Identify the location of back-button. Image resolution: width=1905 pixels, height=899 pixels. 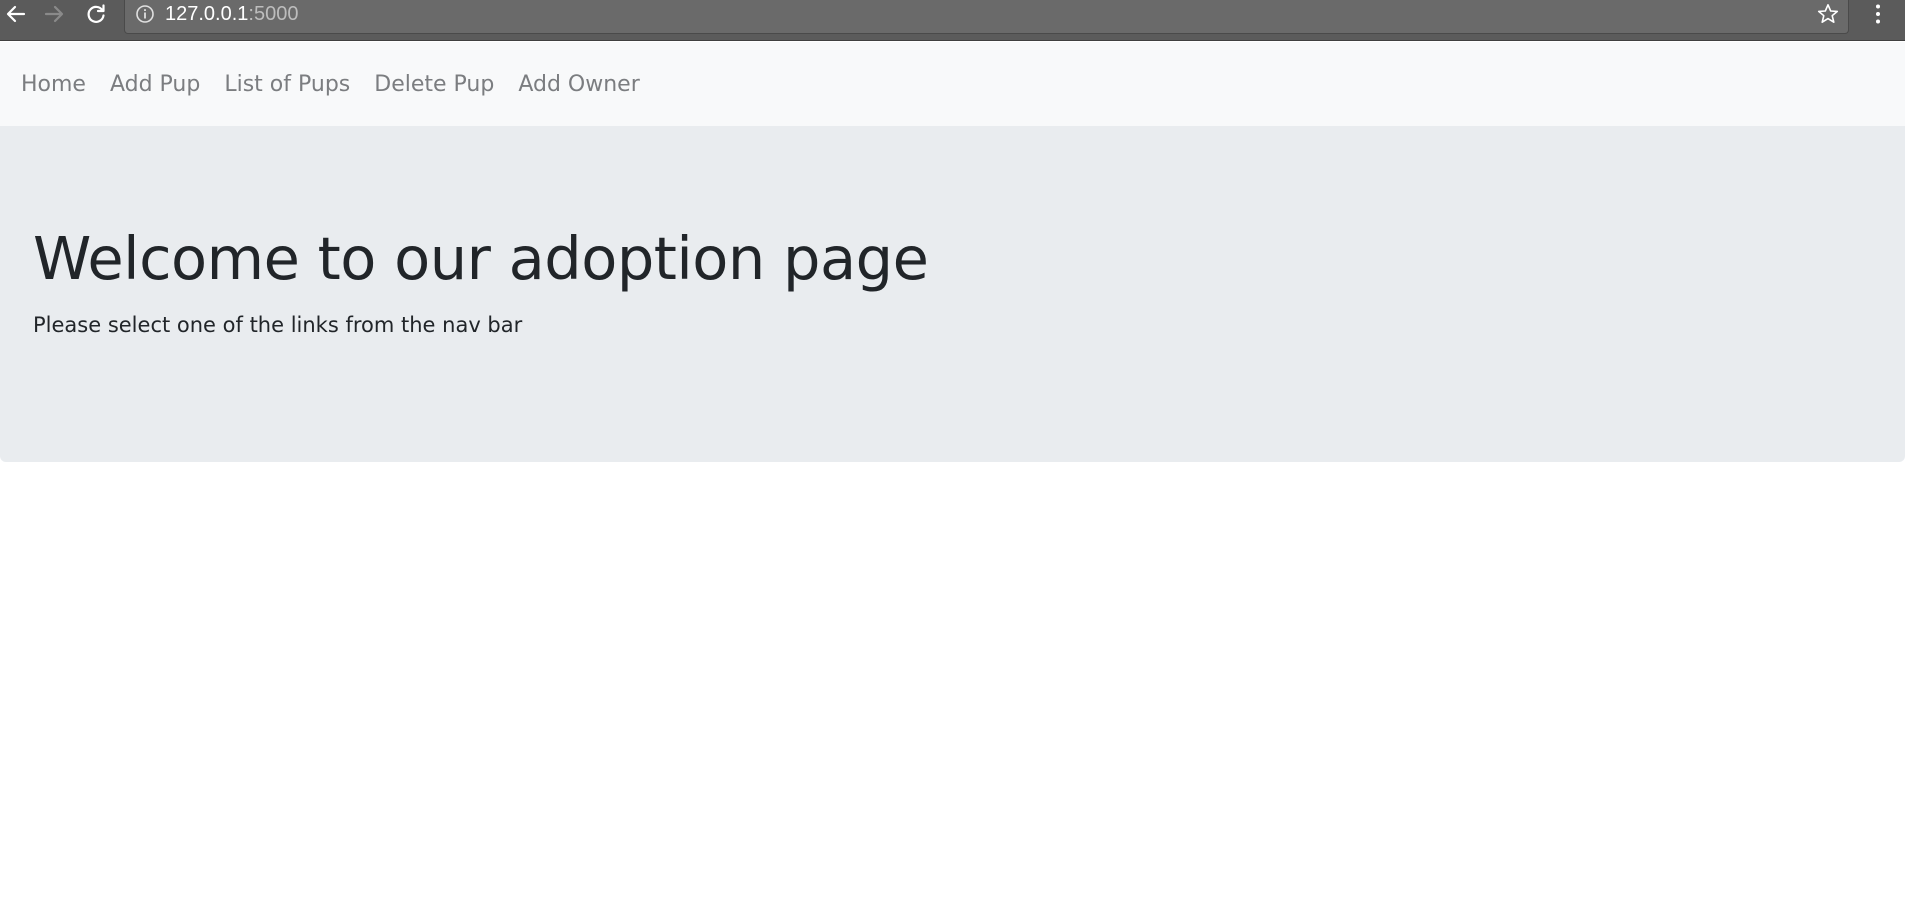
(16, 14).